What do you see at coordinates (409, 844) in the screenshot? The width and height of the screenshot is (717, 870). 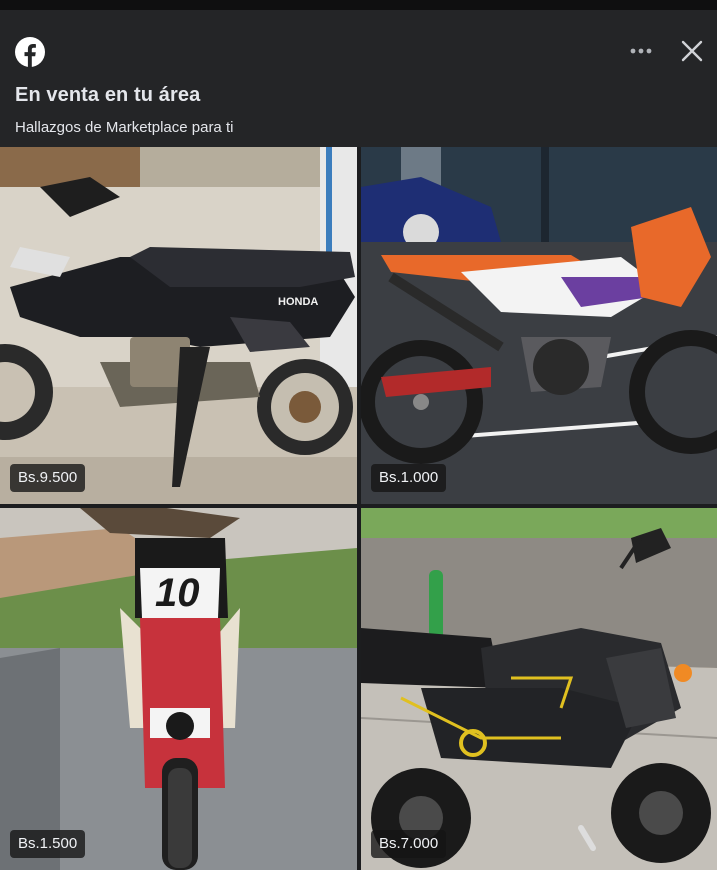 I see `price-badge: Bs.7.000` at bounding box center [409, 844].